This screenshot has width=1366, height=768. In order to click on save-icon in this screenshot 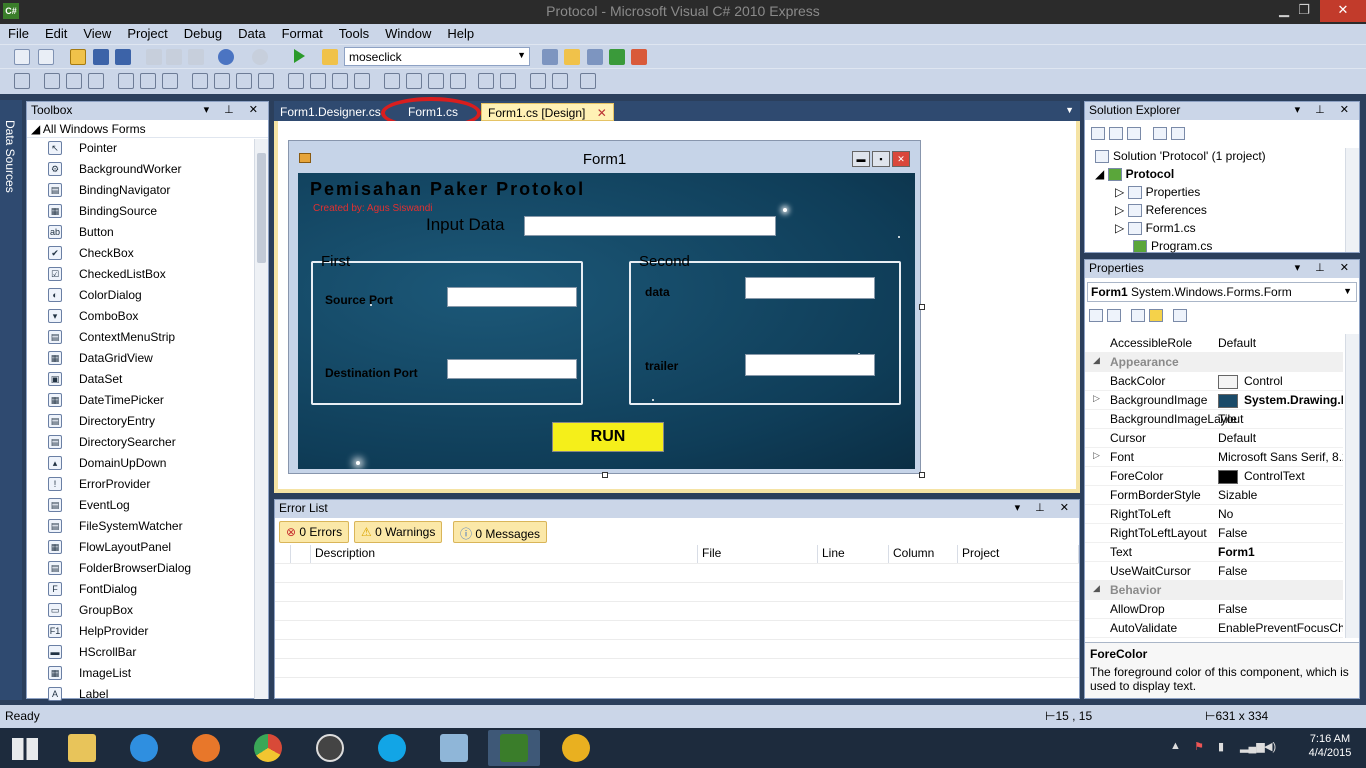, I will do `click(101, 57)`.